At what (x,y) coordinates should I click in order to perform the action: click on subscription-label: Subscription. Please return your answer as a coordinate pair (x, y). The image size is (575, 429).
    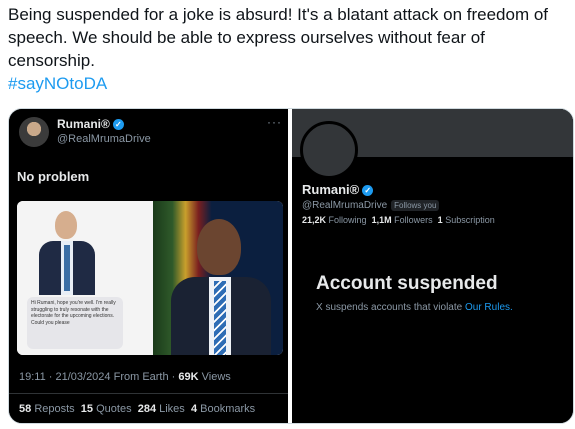
    Looking at the image, I should click on (470, 220).